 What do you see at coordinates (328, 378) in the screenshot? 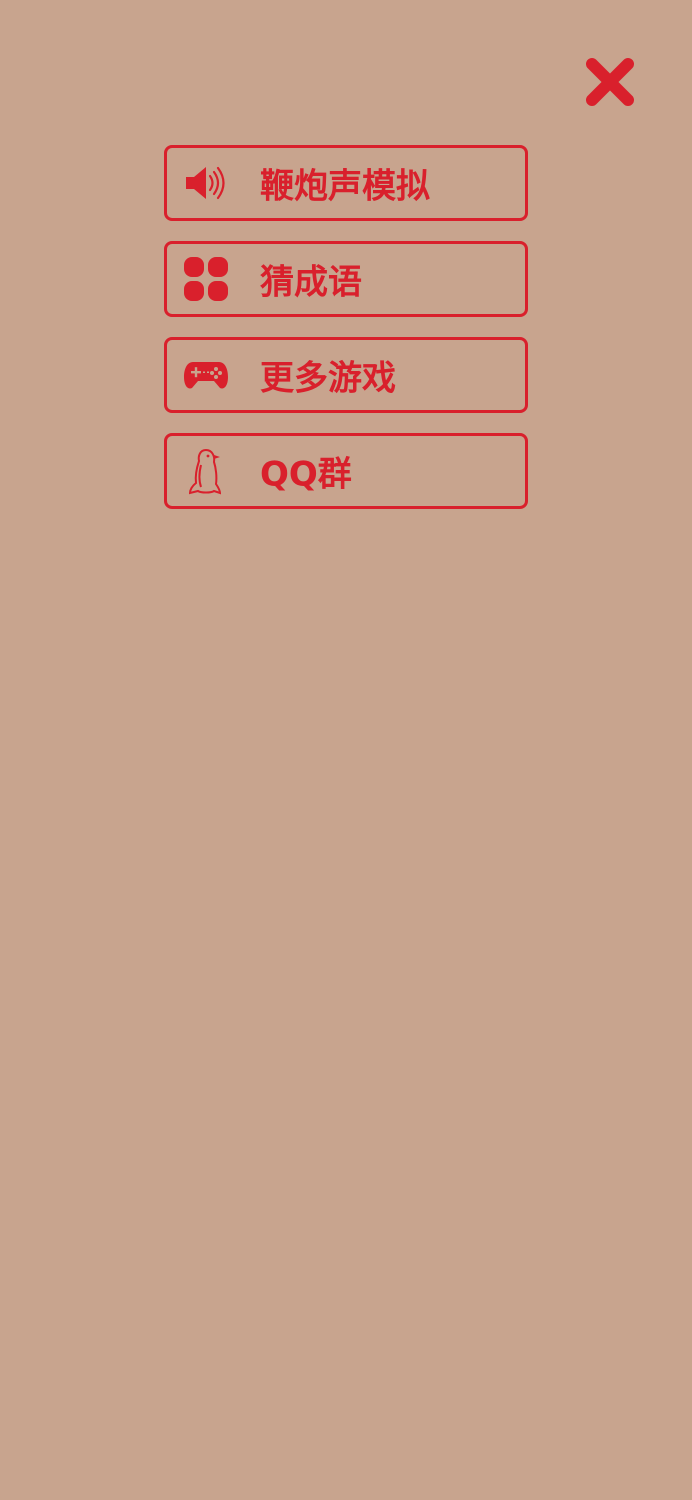
I see `menu-item-label: 更多游戏` at bounding box center [328, 378].